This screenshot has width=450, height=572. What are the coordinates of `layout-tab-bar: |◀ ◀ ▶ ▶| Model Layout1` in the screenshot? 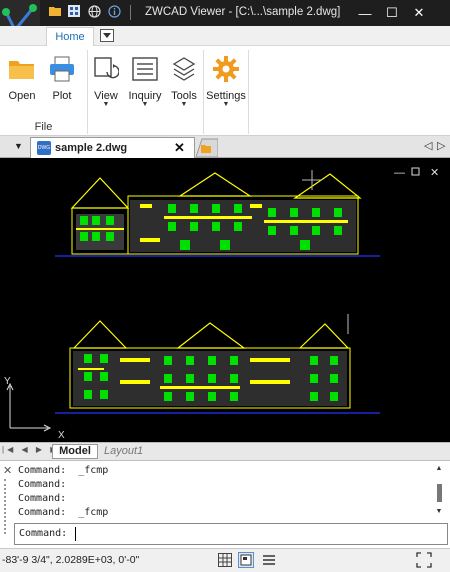 It's located at (225, 451).